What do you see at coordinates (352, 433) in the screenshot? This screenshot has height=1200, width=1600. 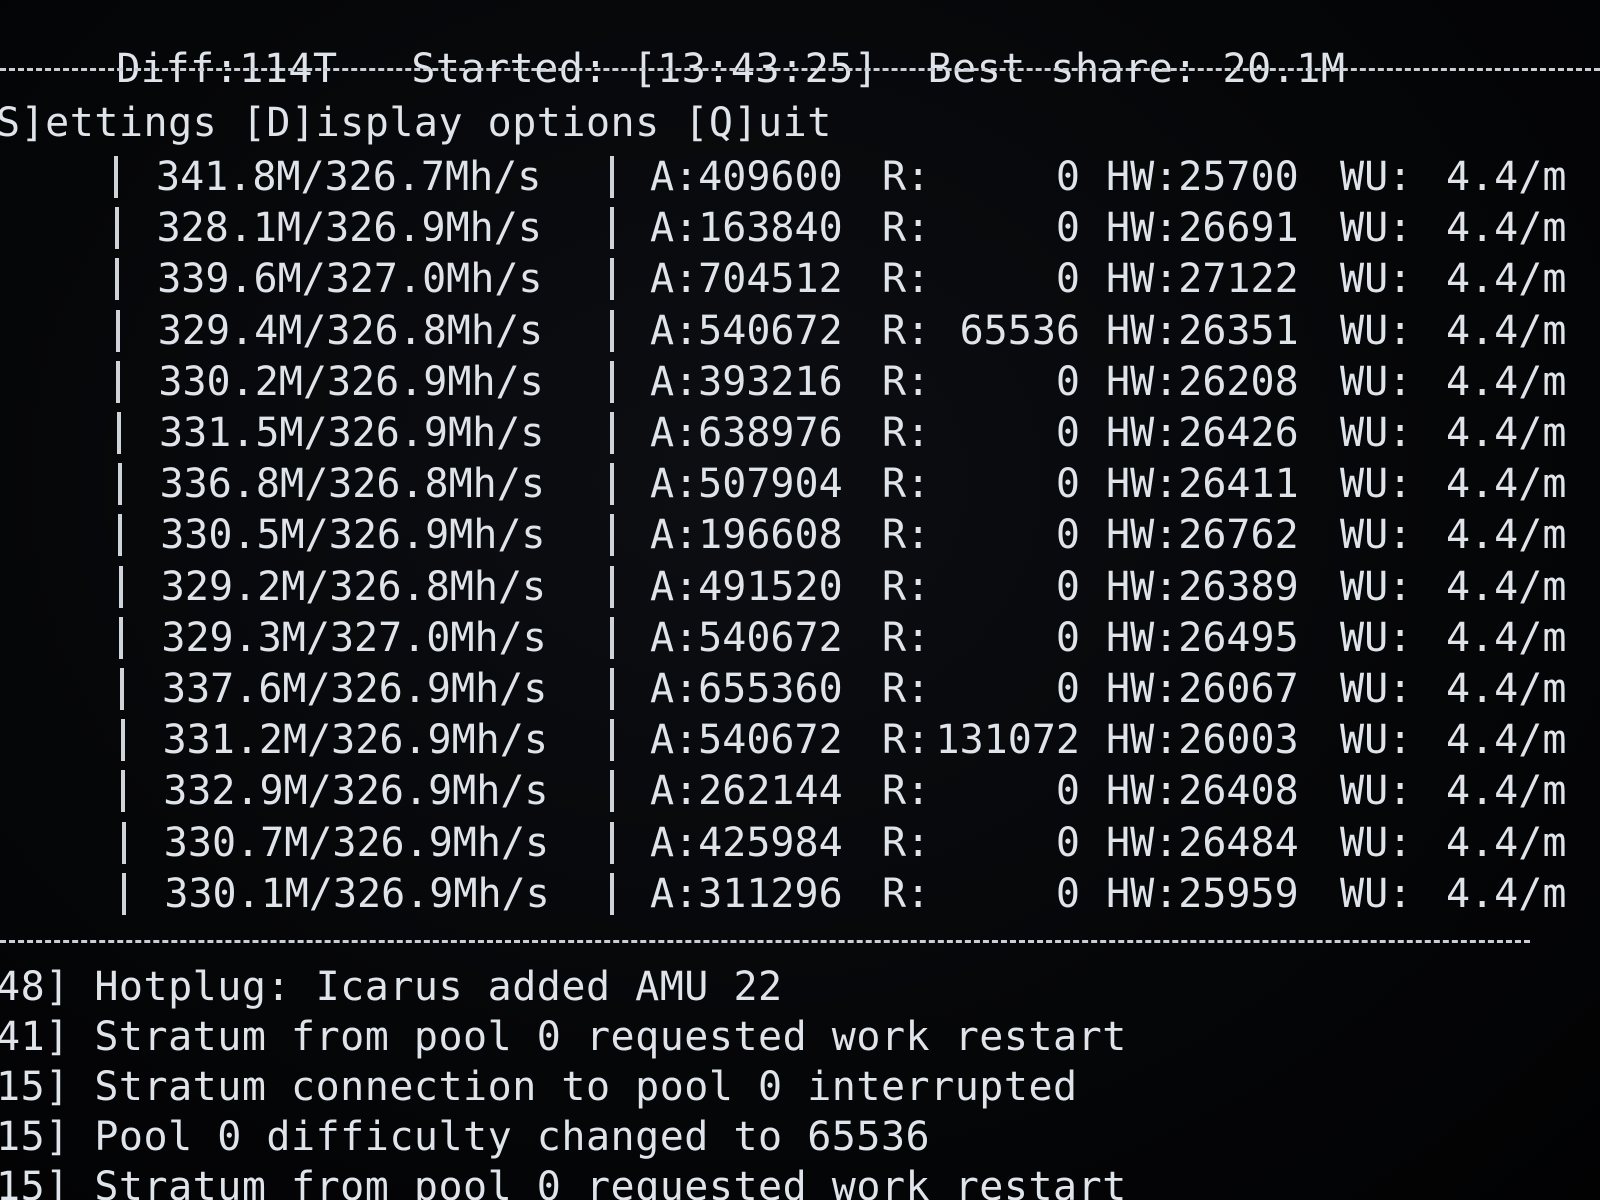 I see `hashrate-value: 331.5M/326.9Mh/s` at bounding box center [352, 433].